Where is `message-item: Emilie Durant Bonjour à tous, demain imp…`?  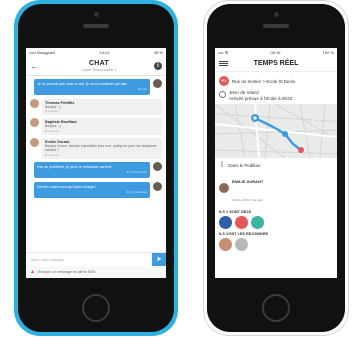
message-item: Emilie Durant Bonjour à tous, demain imp… is located at coordinates (96, 148).